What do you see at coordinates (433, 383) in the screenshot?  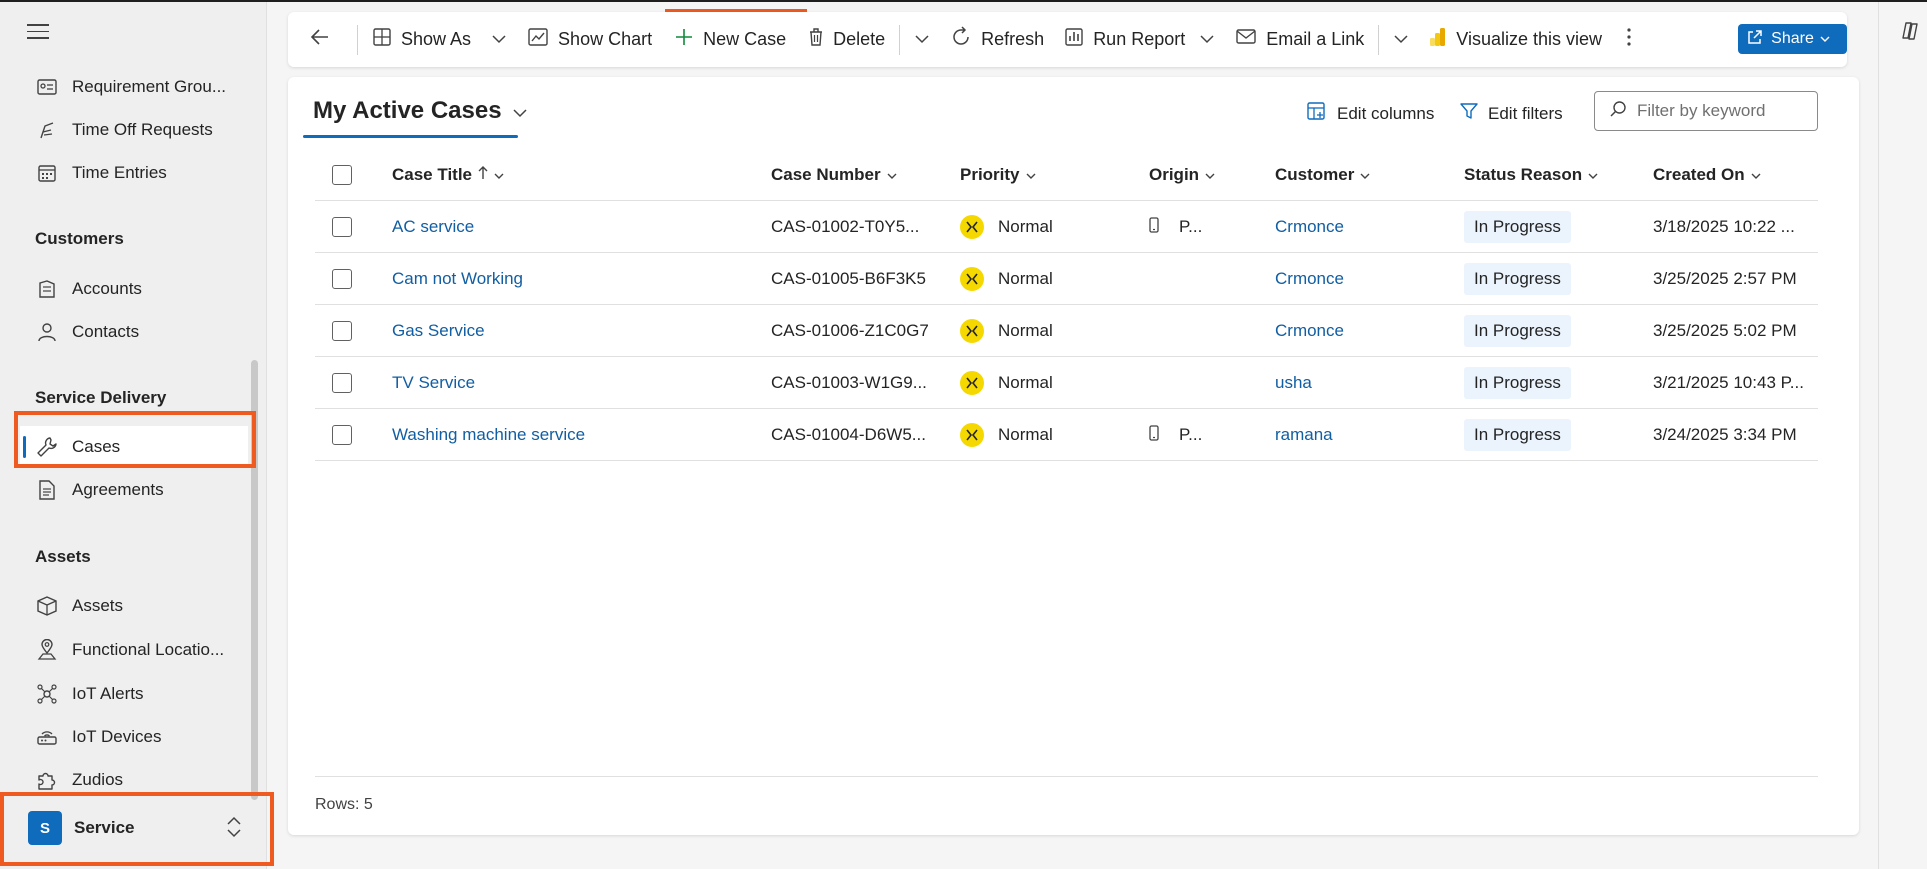 I see `case-title-link: TV Service` at bounding box center [433, 383].